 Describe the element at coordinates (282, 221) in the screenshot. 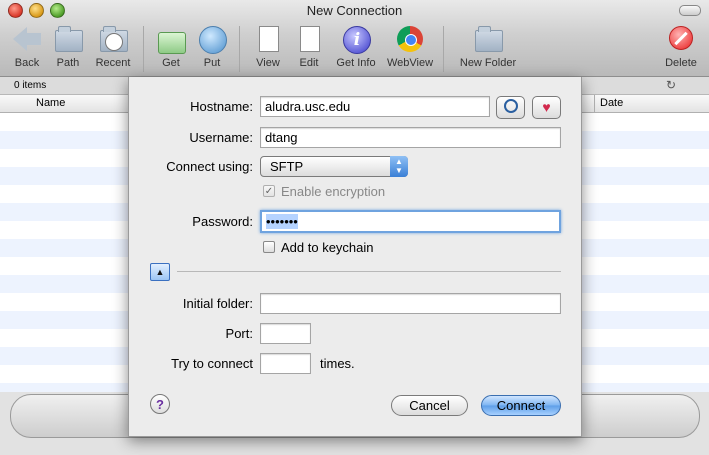

I see `password-value: •••••••` at that location.